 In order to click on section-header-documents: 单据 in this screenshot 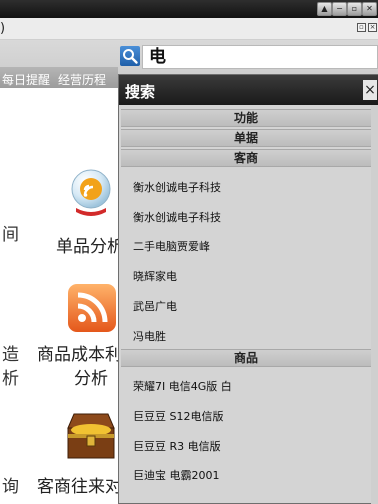, I will do `click(246, 138)`.